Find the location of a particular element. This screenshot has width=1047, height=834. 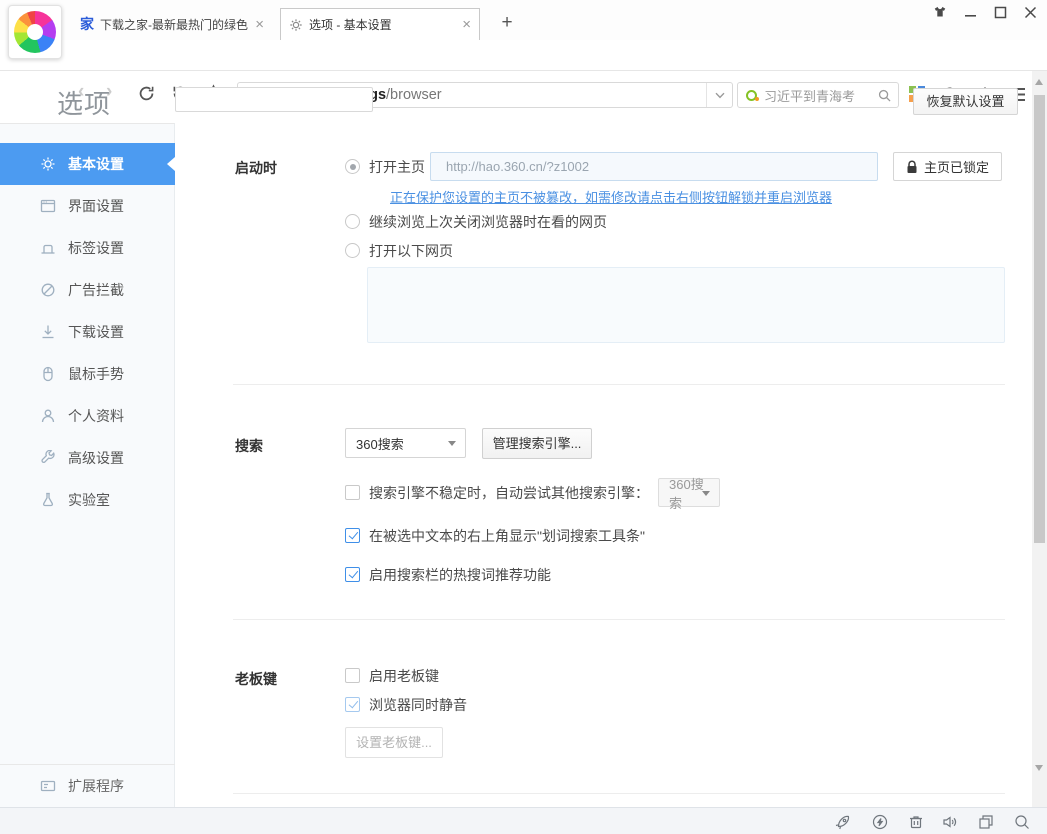

person-icon is located at coordinates (48, 416).